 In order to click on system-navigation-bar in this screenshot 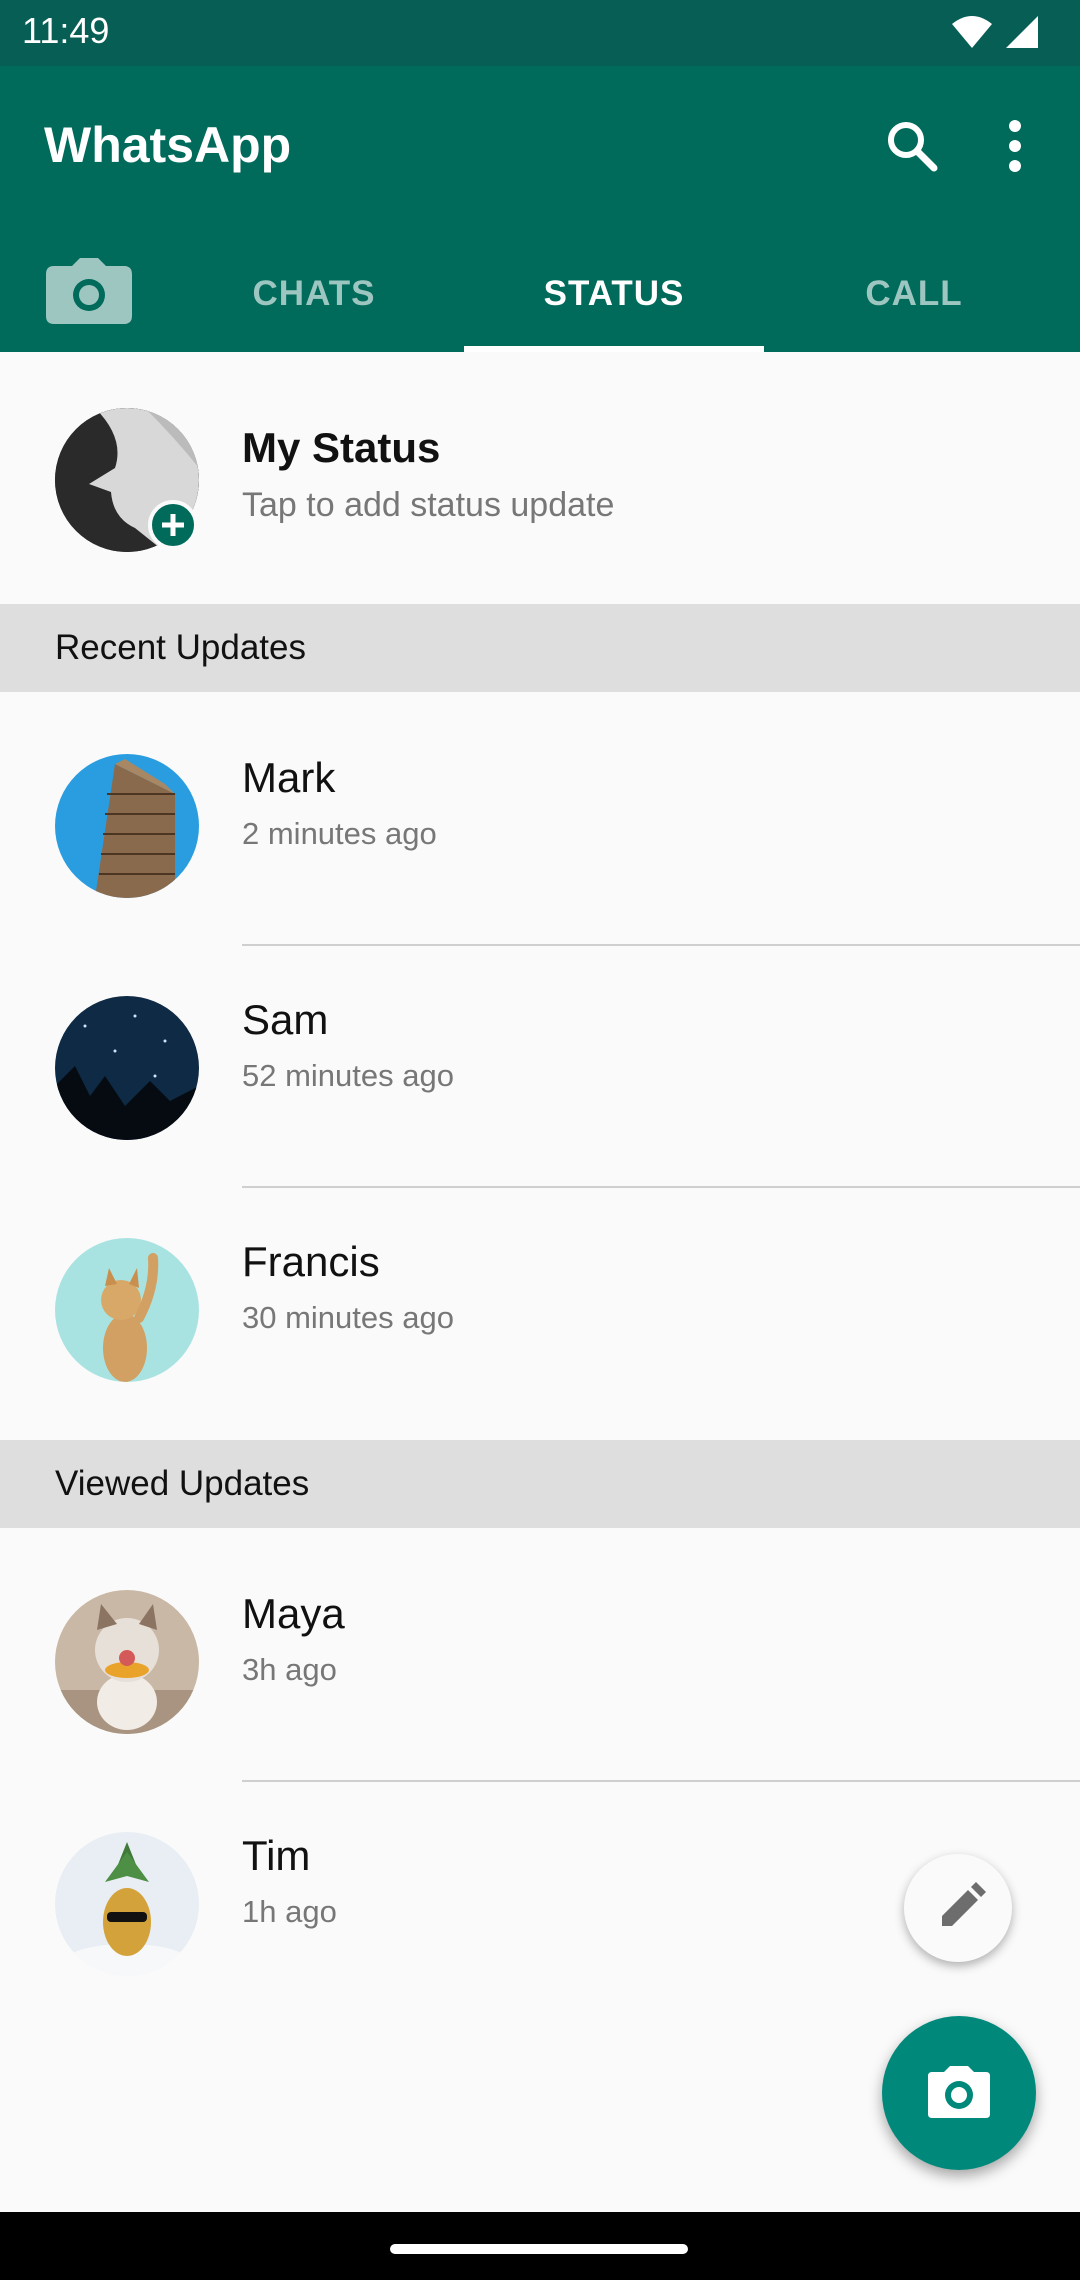, I will do `click(540, 2246)`.